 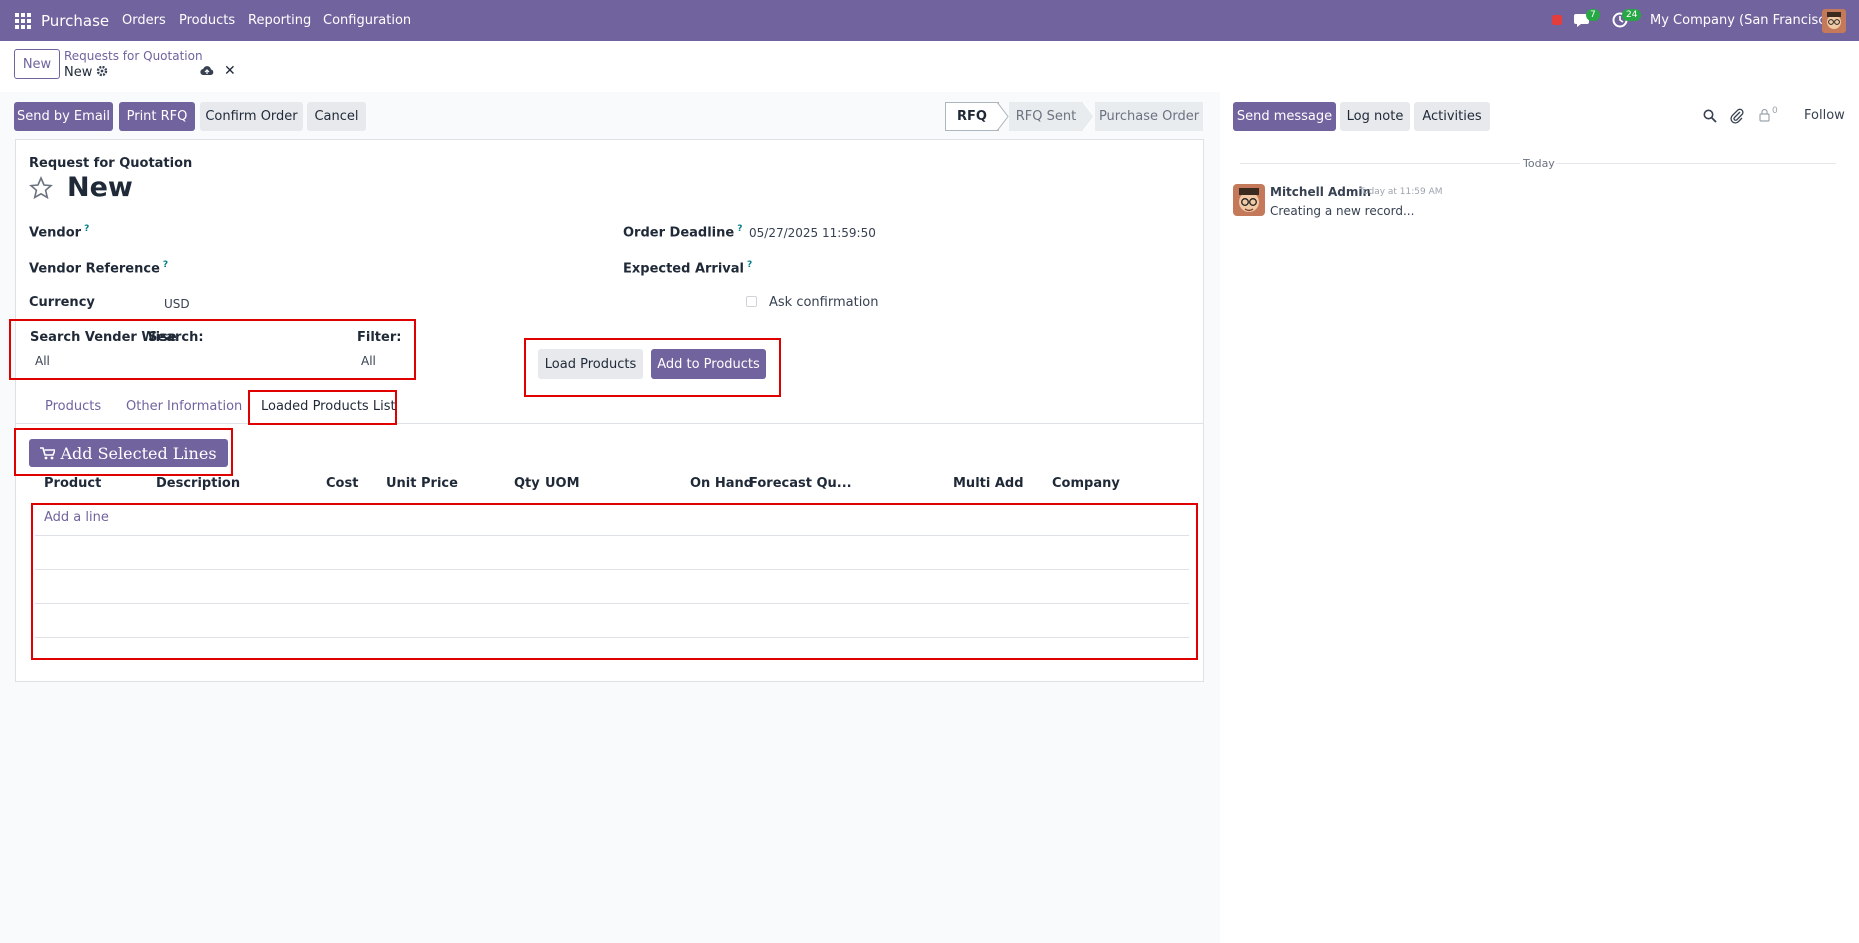 I want to click on col-uom: UOM, so click(x=562, y=483).